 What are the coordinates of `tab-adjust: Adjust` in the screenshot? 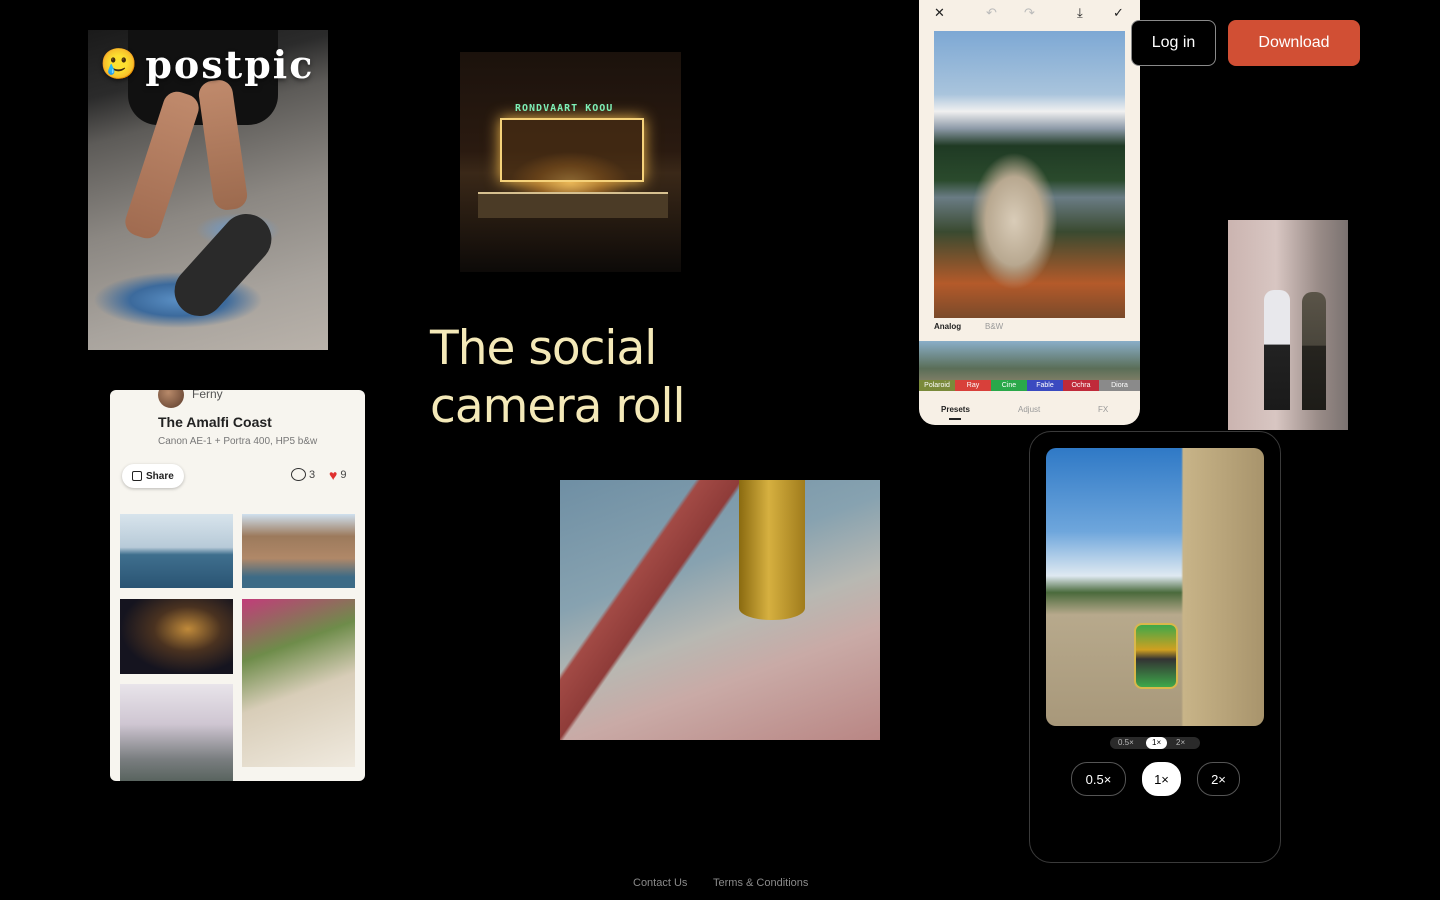 It's located at (1029, 409).